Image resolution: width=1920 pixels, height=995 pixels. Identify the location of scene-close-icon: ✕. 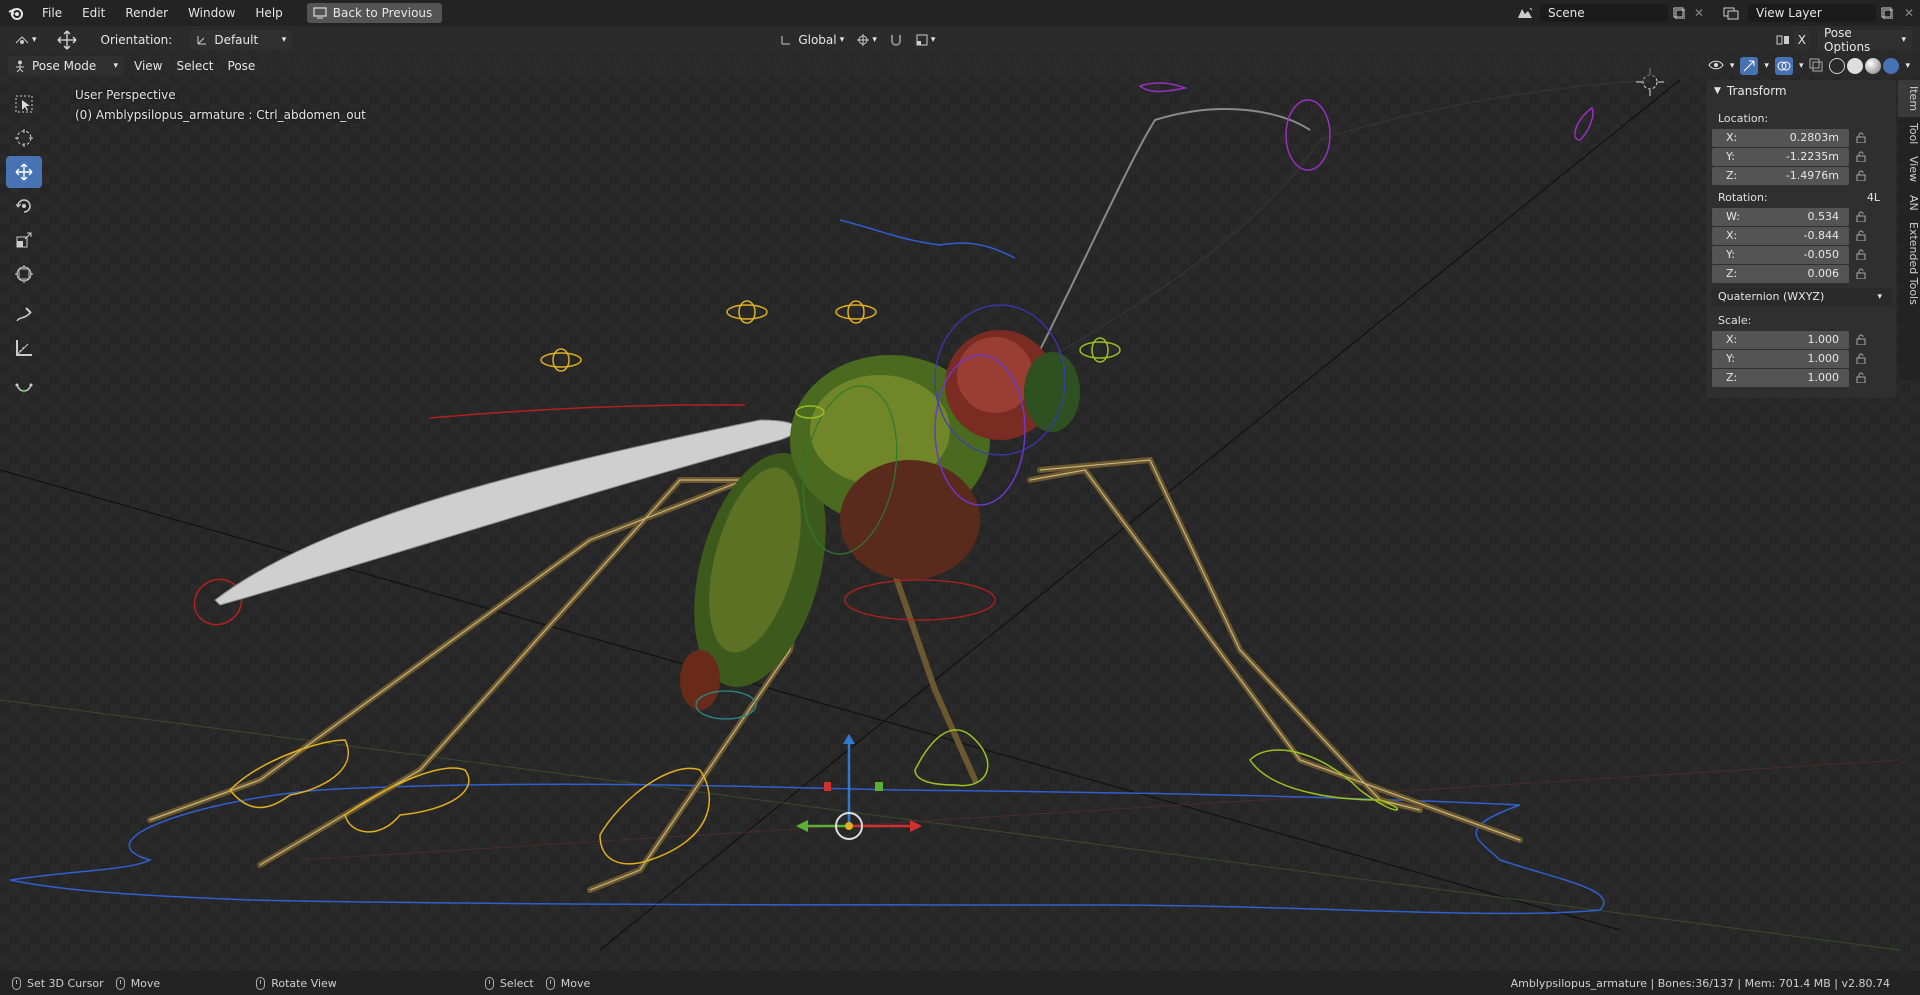
(1699, 13).